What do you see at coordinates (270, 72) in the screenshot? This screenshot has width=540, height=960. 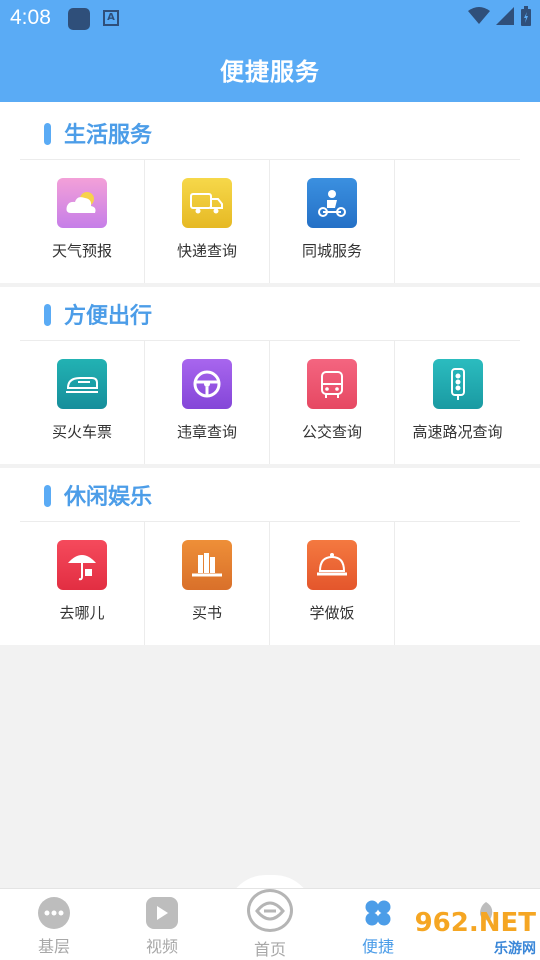 I see `page-title: 便捷服务` at bounding box center [270, 72].